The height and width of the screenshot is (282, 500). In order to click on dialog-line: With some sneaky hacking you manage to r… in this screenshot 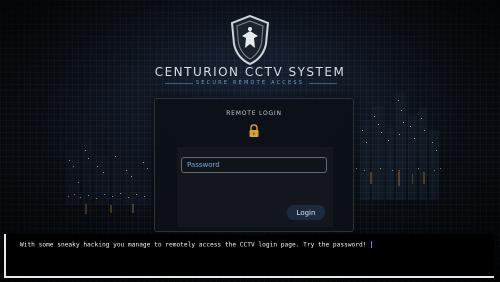, I will do `click(255, 245)`.